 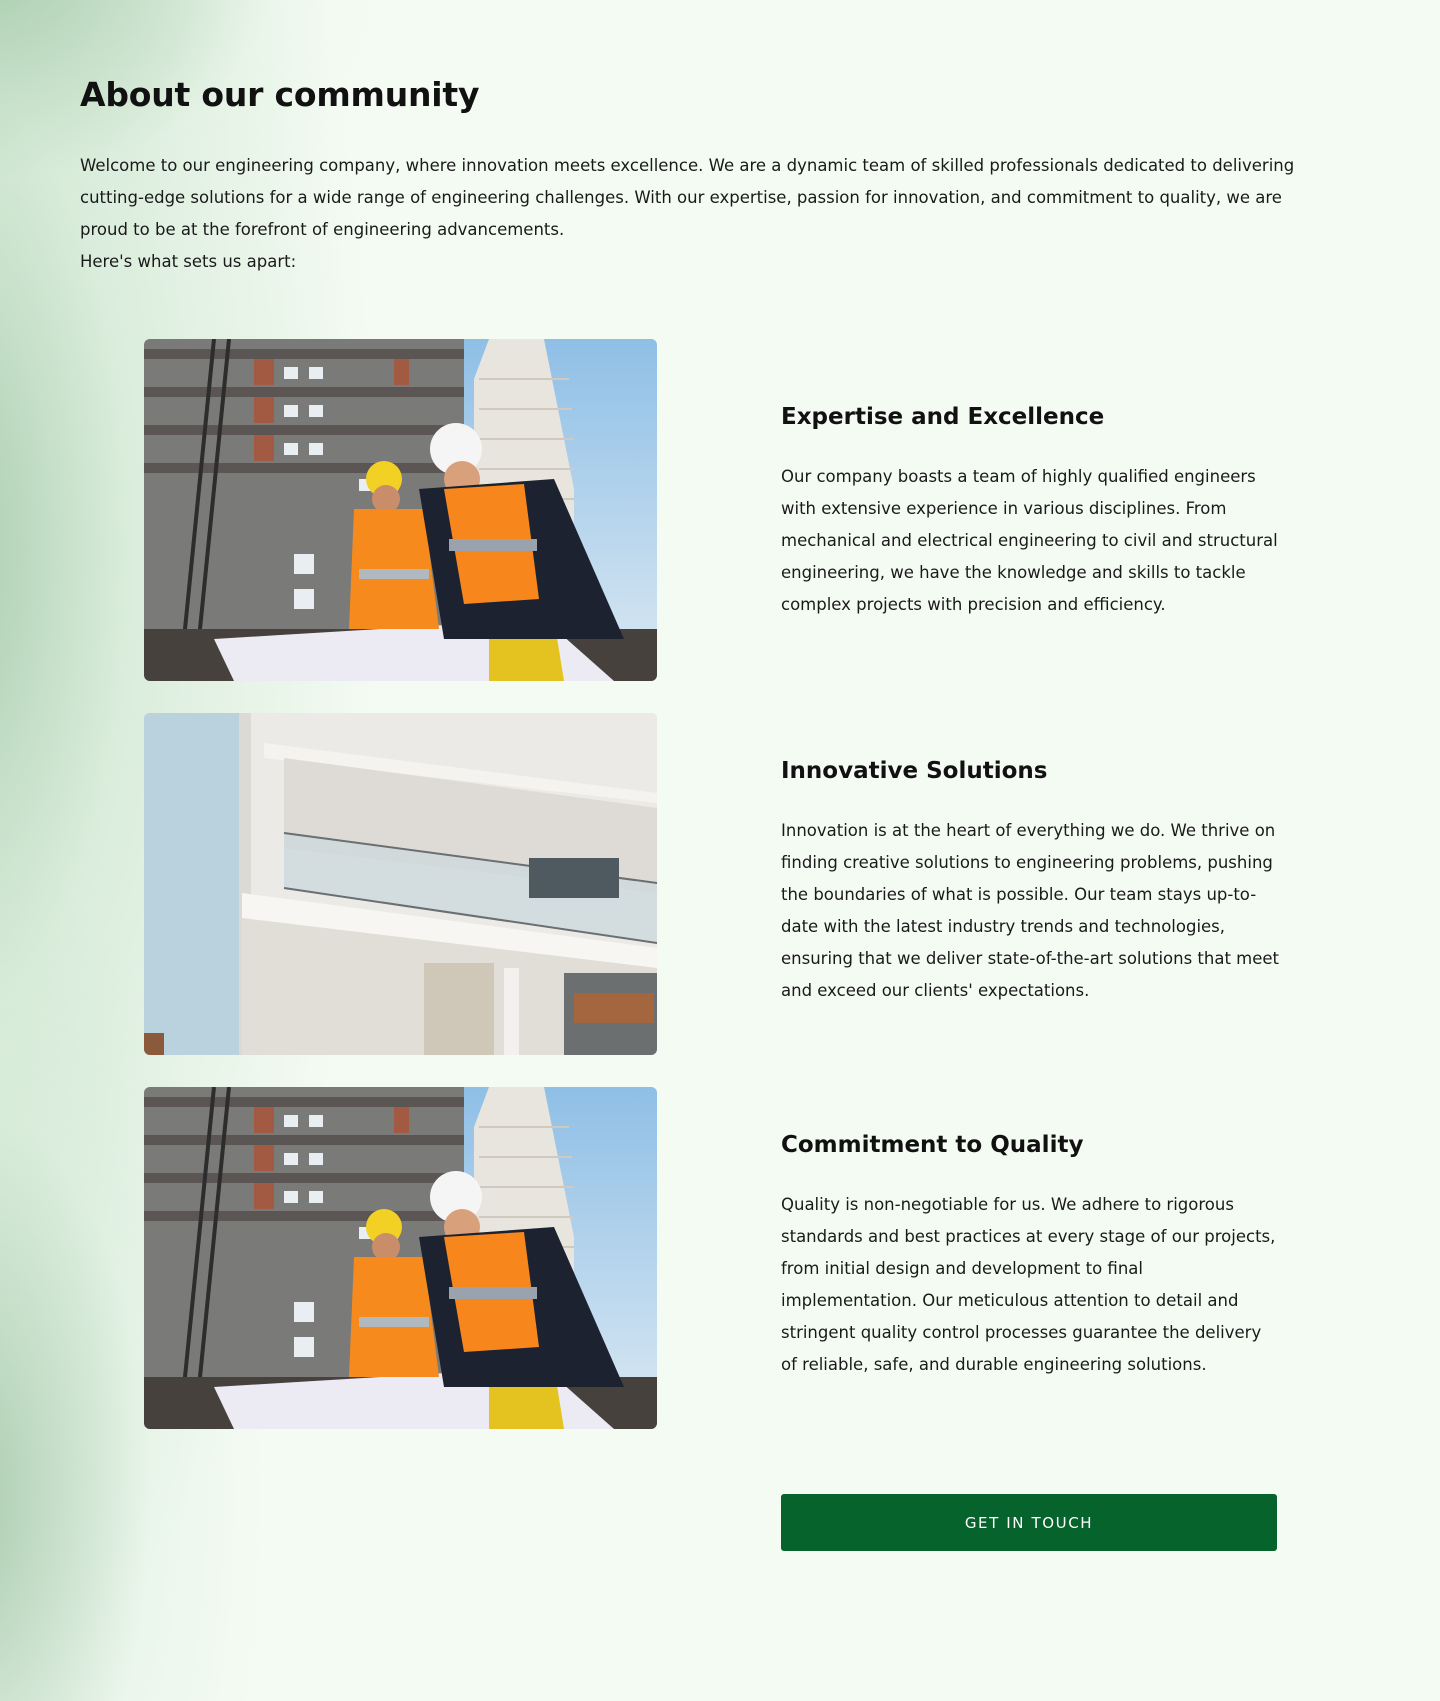 What do you see at coordinates (280, 94) in the screenshot?
I see `page-title: About our community` at bounding box center [280, 94].